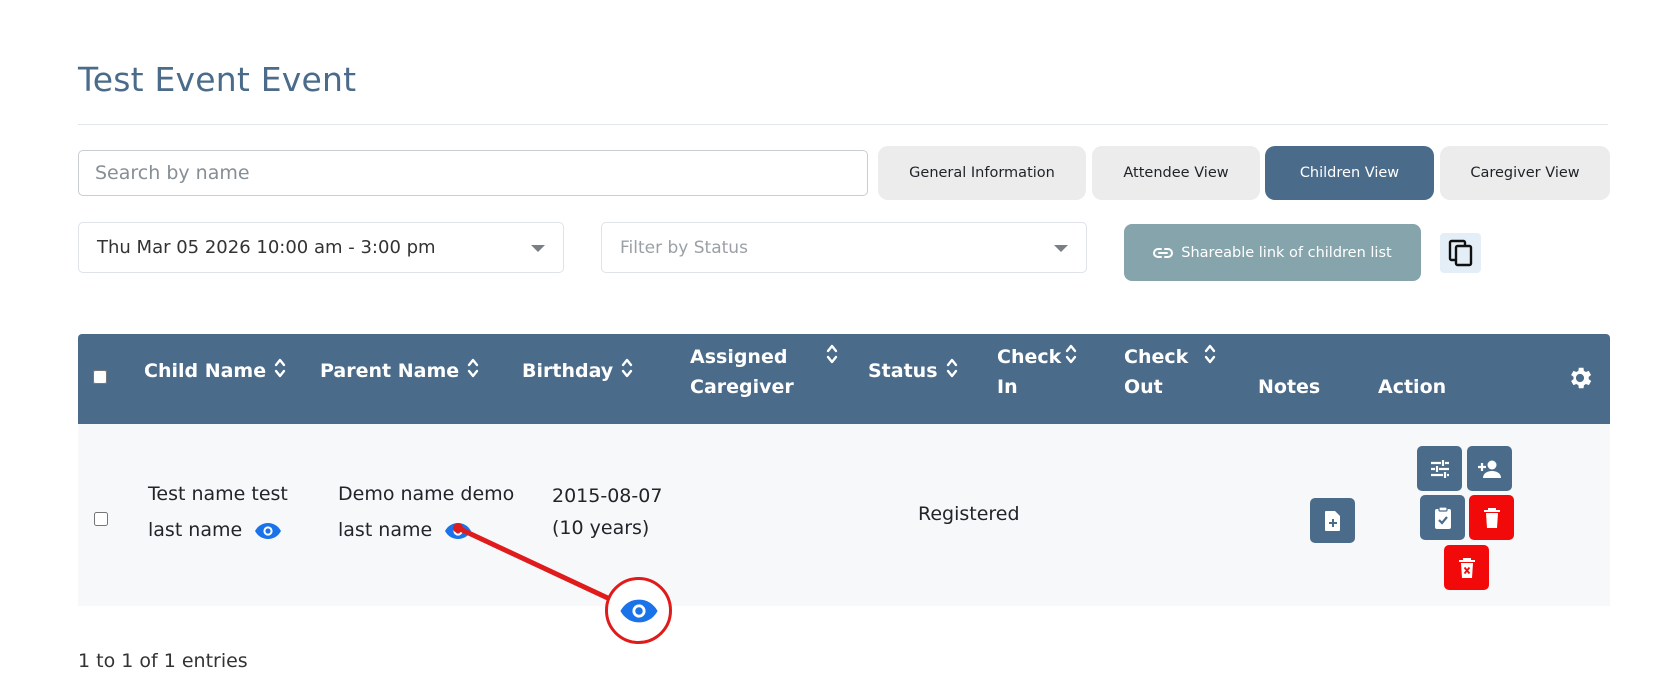  I want to click on annotation-circle, so click(638, 610).